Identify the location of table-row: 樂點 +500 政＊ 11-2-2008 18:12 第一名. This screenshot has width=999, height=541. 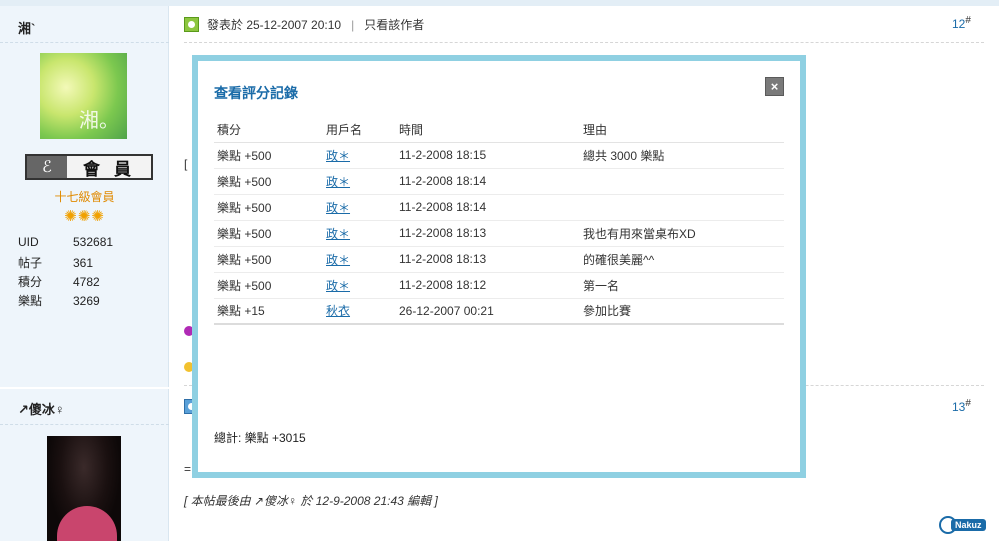
(499, 285).